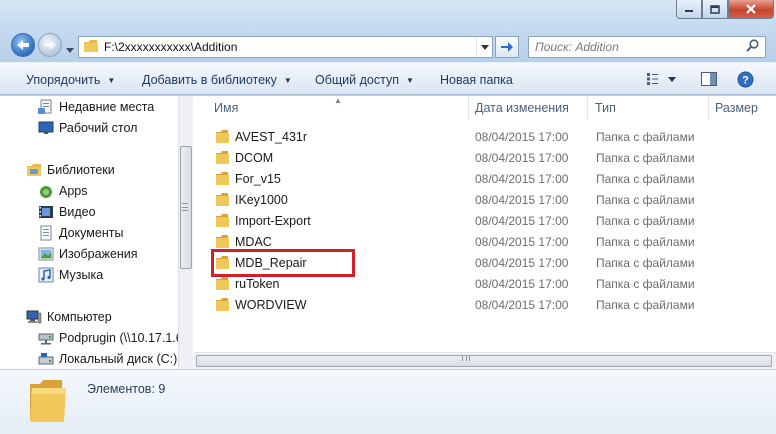 The image size is (776, 434). I want to click on search-box, so click(647, 47).